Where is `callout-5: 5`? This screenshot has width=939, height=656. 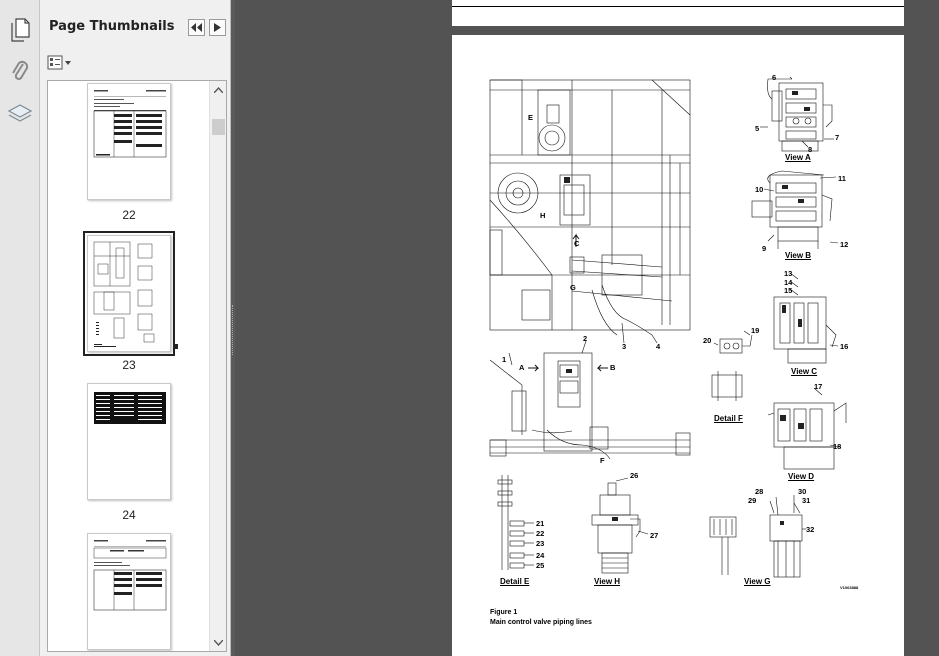 callout-5: 5 is located at coordinates (757, 128).